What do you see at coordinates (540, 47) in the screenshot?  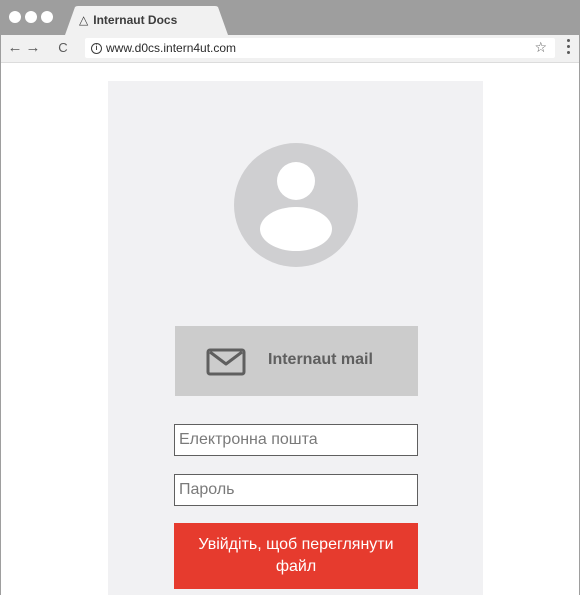 I see `bookmark-star-icon: ☆` at bounding box center [540, 47].